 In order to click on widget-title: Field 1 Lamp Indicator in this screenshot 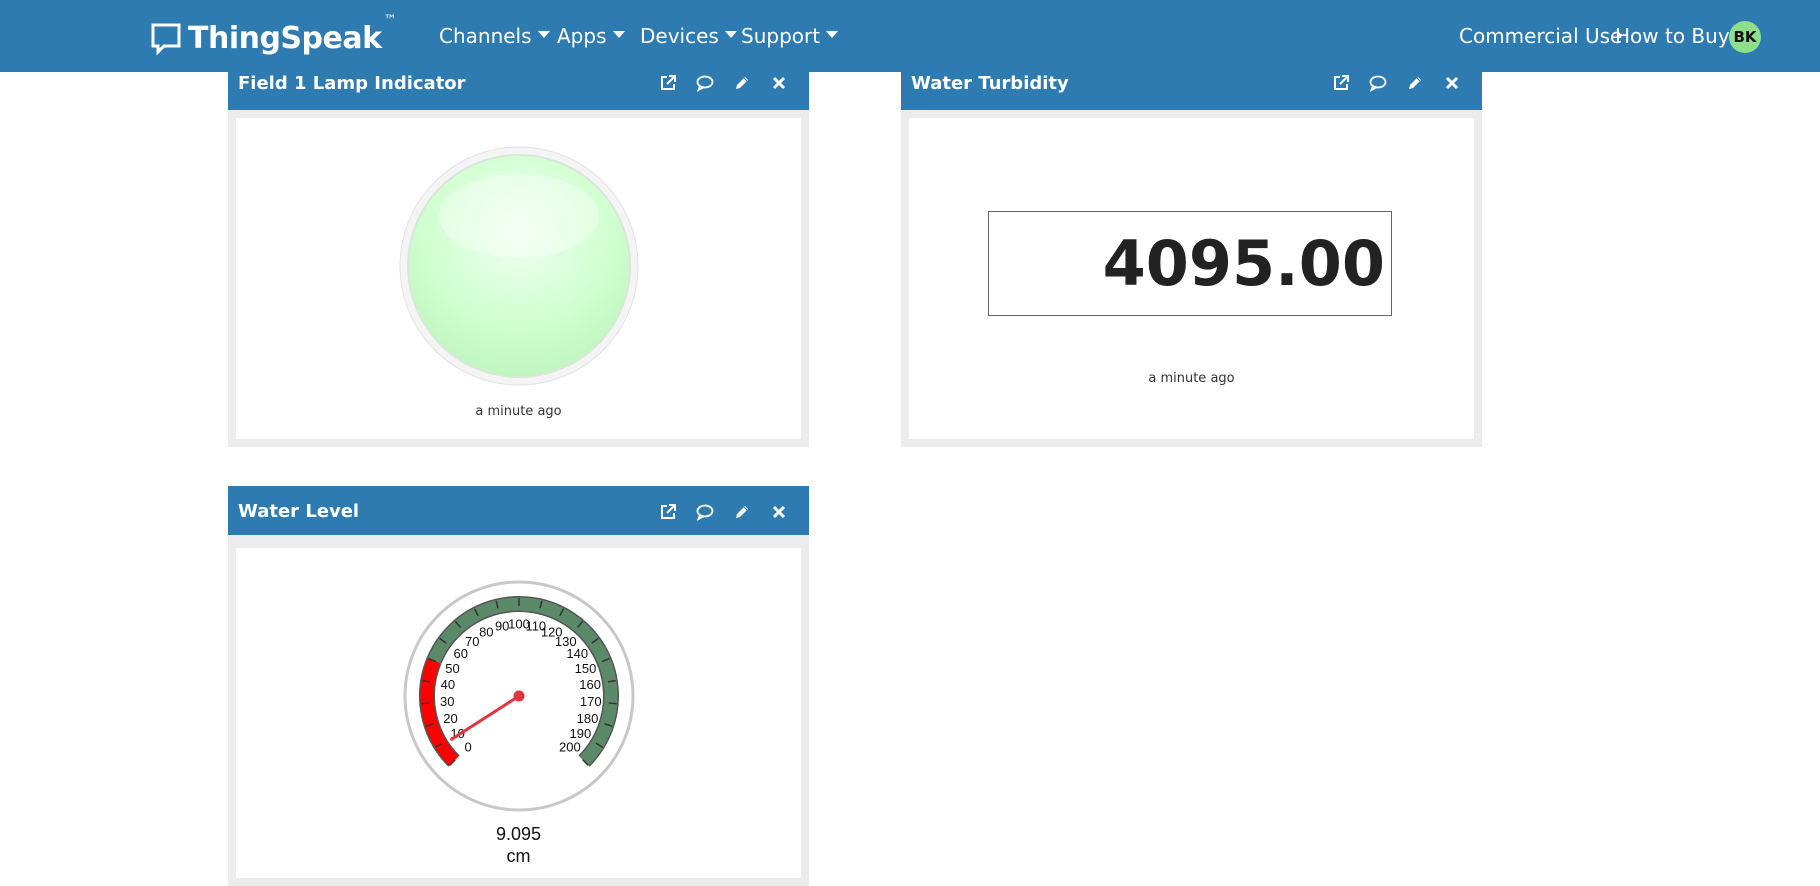, I will do `click(352, 83)`.